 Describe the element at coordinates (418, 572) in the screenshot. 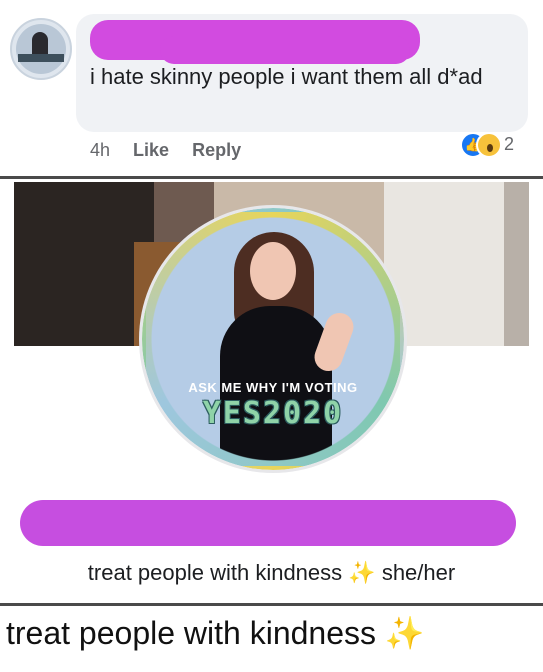

I see `bio-pronouns: she/her` at that location.